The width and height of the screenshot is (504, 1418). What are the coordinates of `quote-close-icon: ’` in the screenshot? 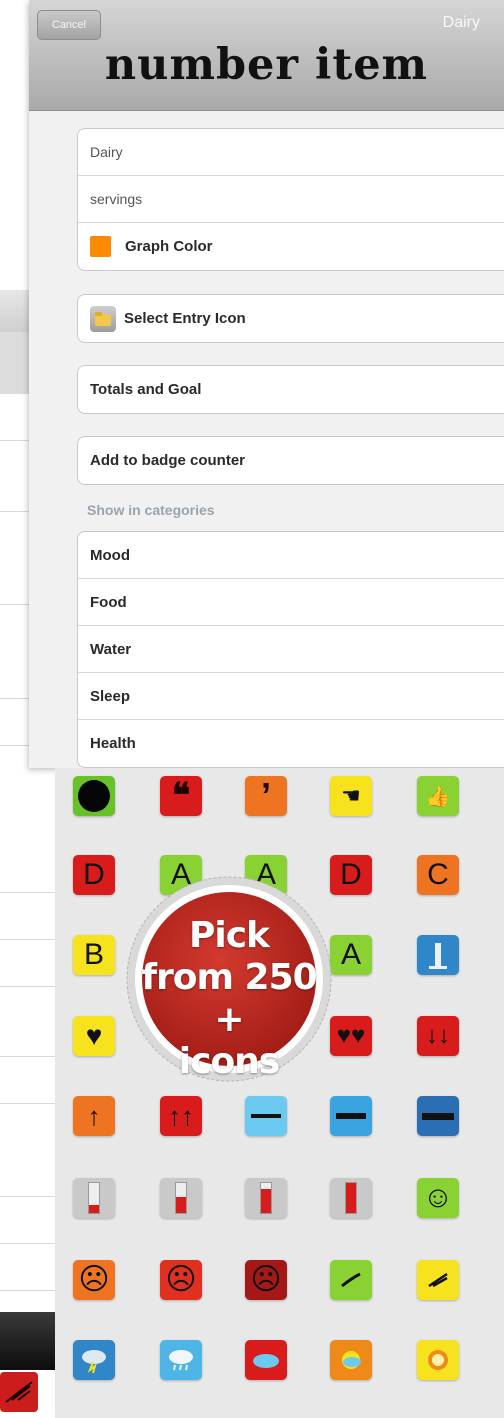 It's located at (266, 796).